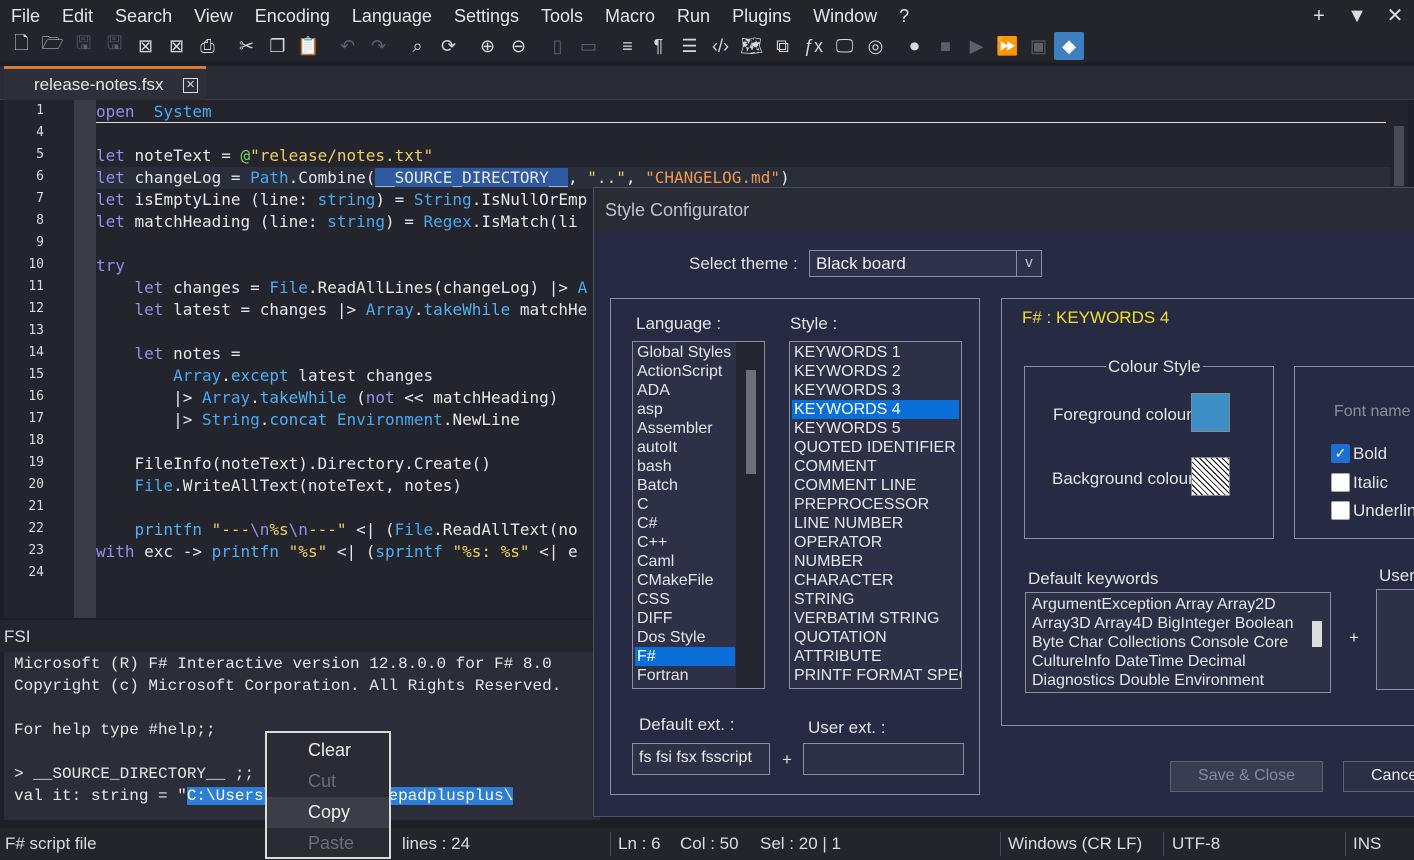  Describe the element at coordinates (114, 46) in the screenshot. I see `save-all-icon: 🖫` at that location.